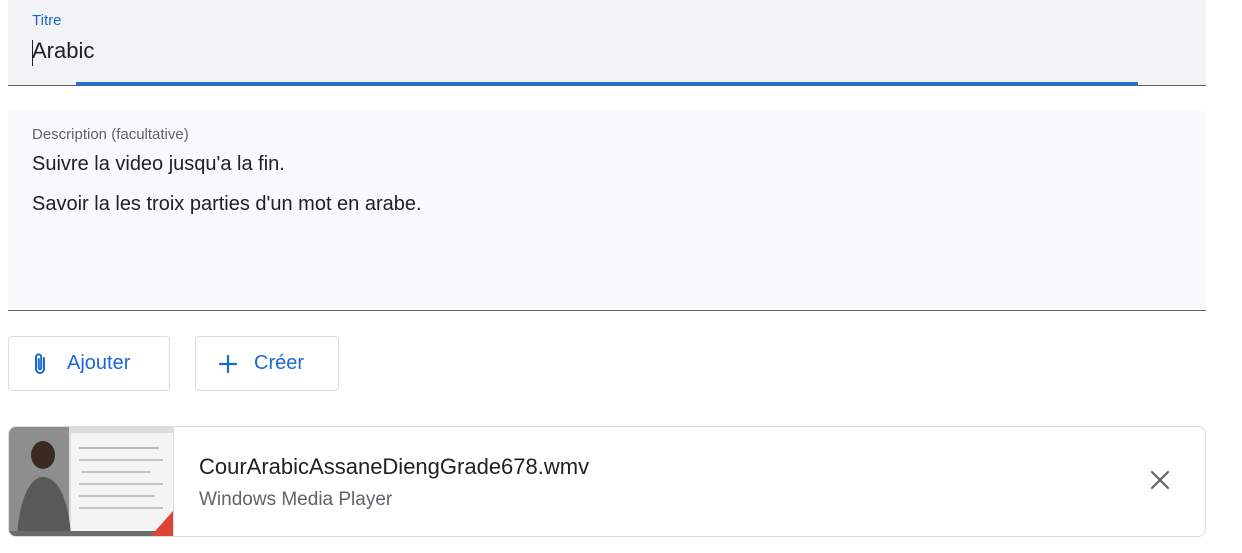 The width and height of the screenshot is (1242, 553). I want to click on title-field-label: Titre, so click(47, 20).